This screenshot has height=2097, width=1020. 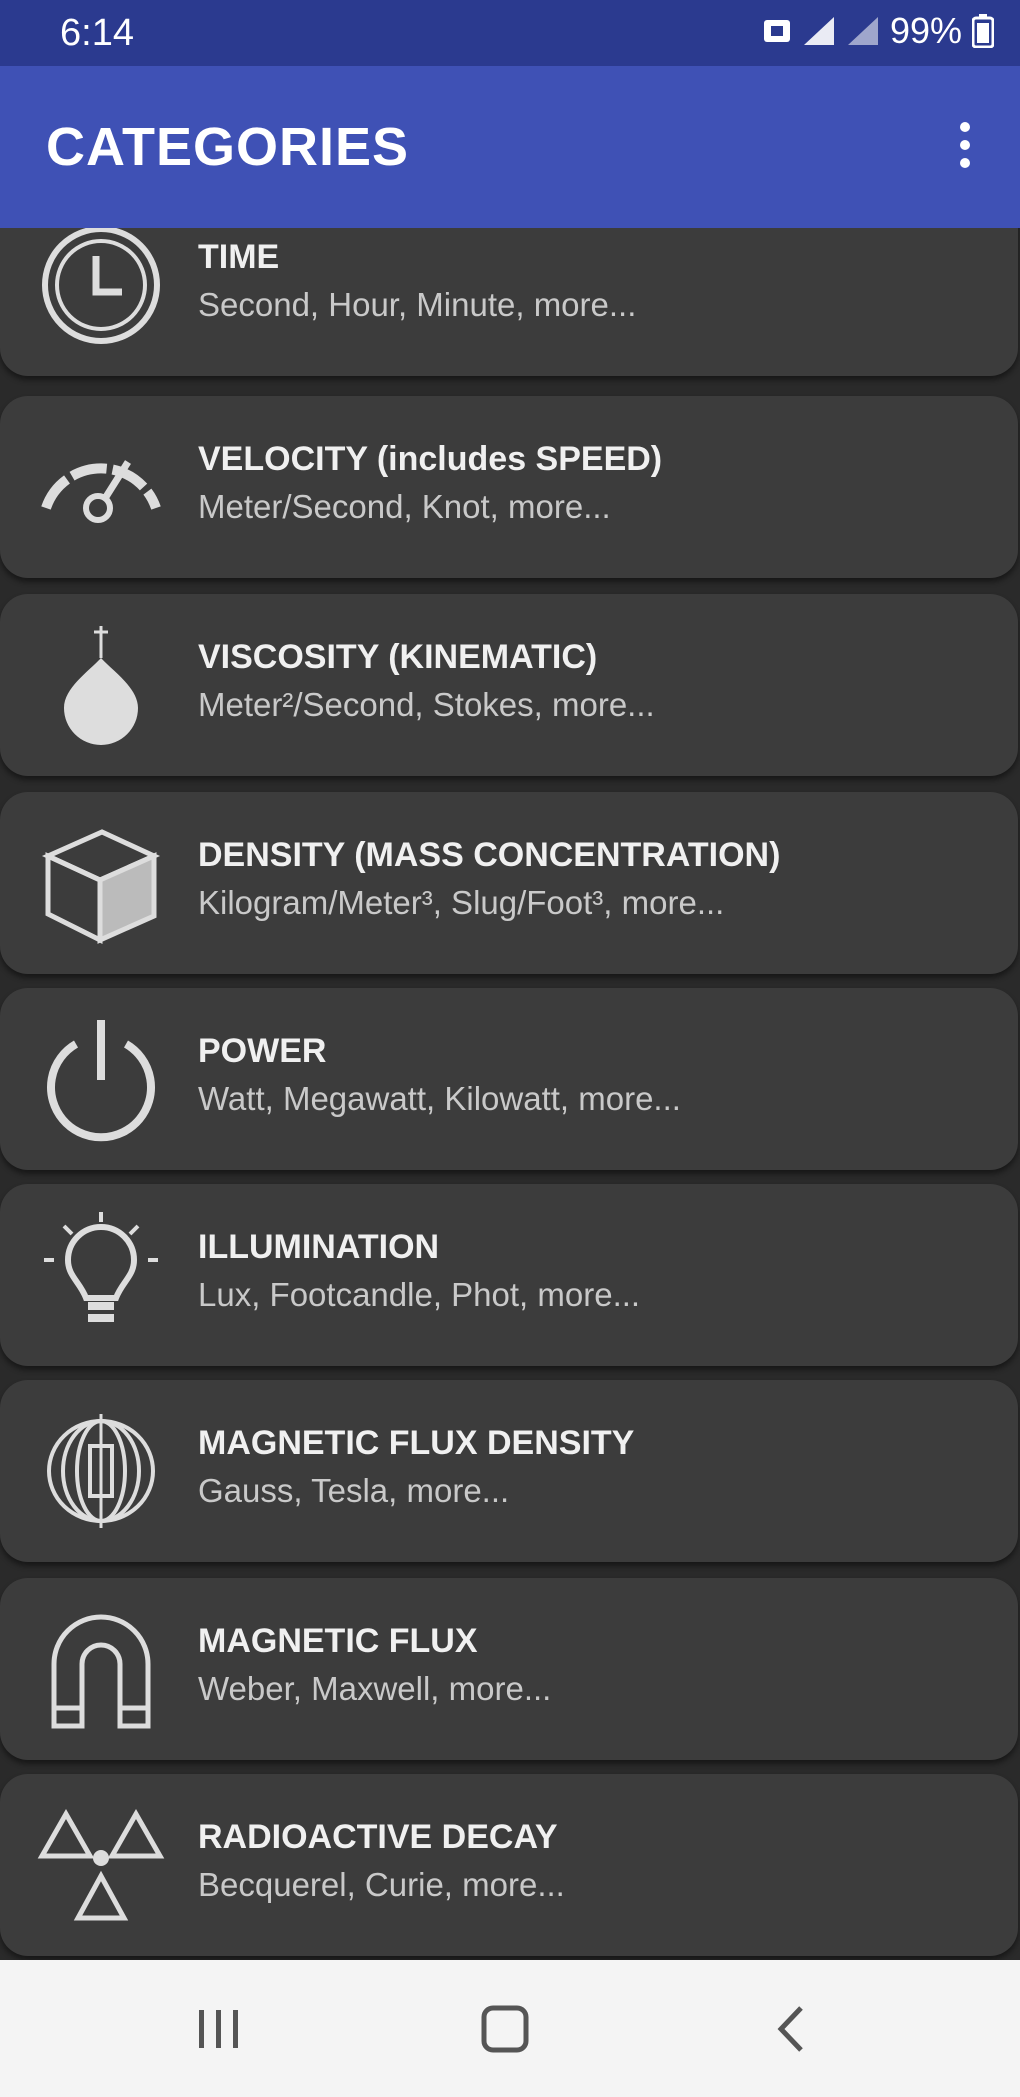 What do you see at coordinates (101, 1471) in the screenshot?
I see `coil-icon` at bounding box center [101, 1471].